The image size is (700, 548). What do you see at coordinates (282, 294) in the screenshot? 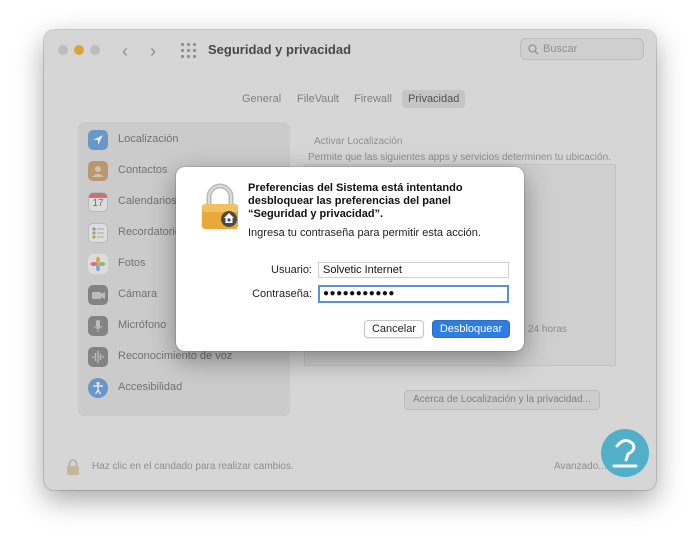
I see `password-label: Contraseña:` at bounding box center [282, 294].